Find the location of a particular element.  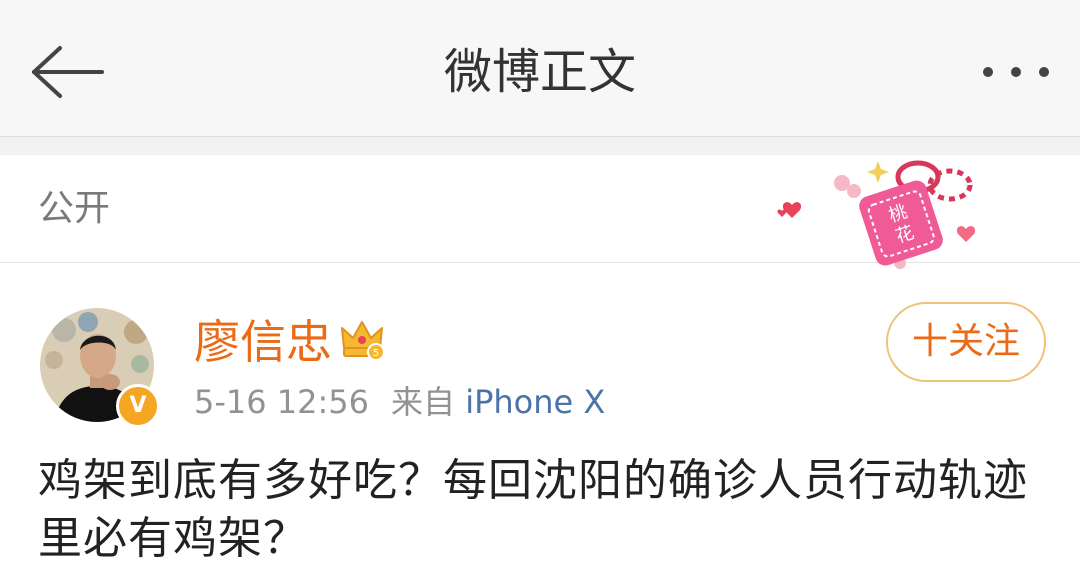

svg-text: 5 is located at coordinates (376, 353).